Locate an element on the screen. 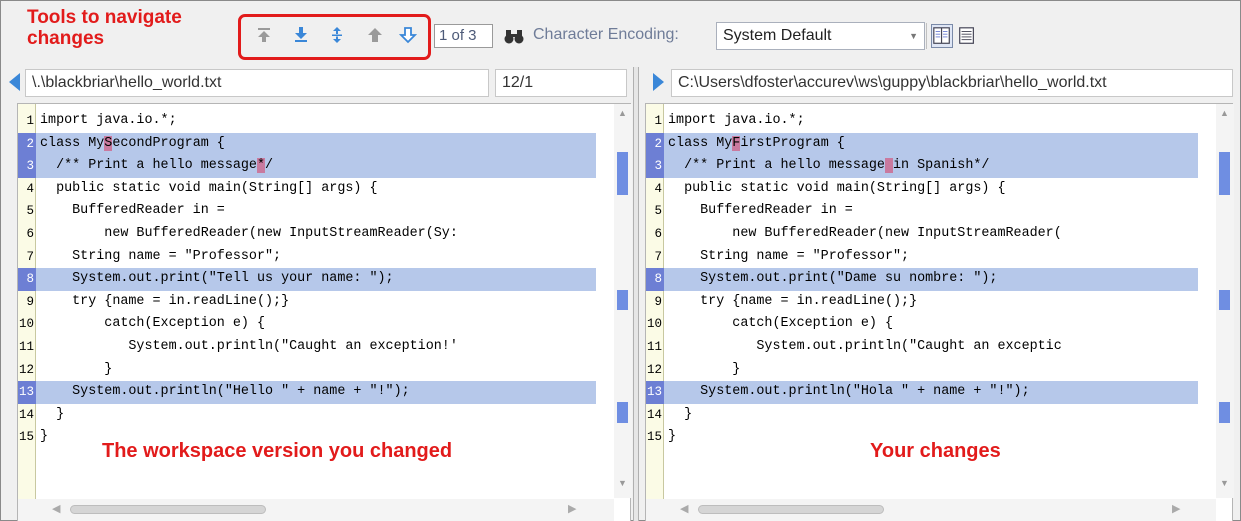 The height and width of the screenshot is (521, 1241). code-segment: public static void main(String[] args) { is located at coordinates (209, 188).